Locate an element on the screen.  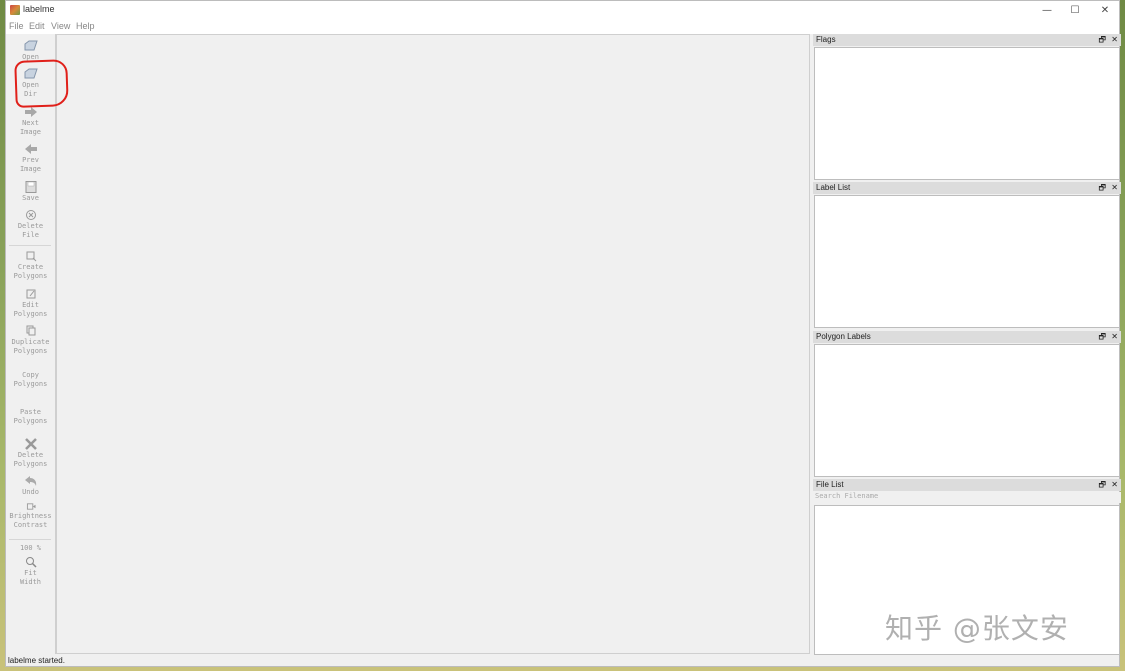
search-filename-input: Search Filename is located at coordinates (967, 497).